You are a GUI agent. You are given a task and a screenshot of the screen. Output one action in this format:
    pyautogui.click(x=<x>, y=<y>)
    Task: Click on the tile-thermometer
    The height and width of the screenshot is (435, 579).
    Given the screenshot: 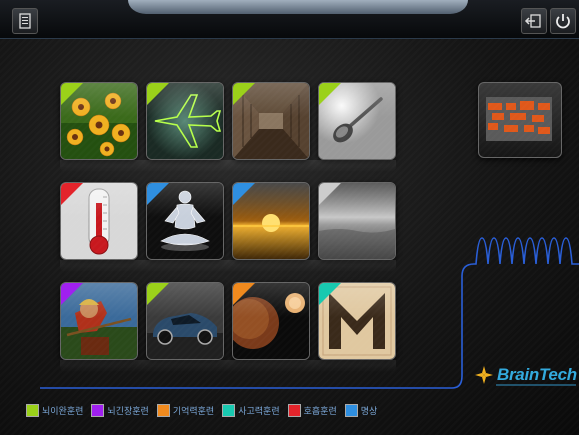 What is the action you would take?
    pyautogui.click(x=99, y=221)
    